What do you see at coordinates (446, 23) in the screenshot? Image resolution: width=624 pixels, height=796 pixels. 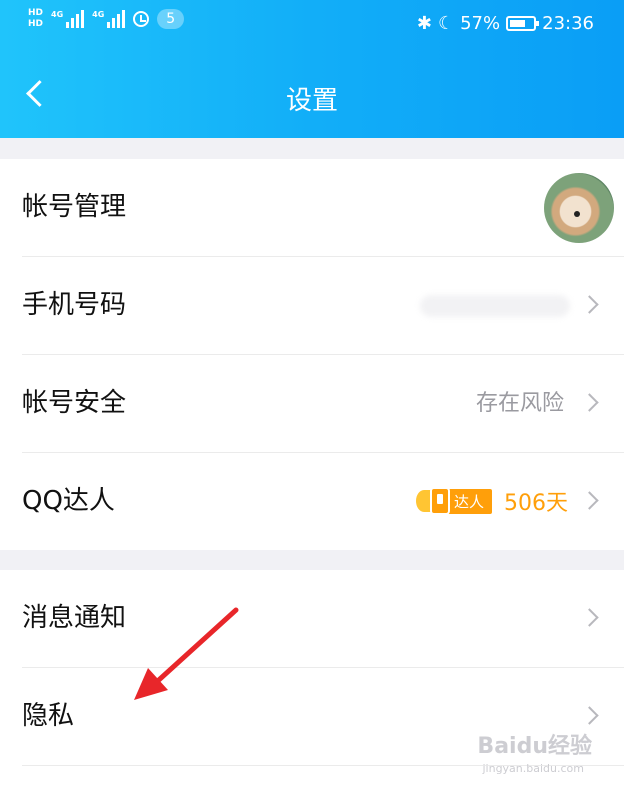 I see `moon-icon: ☾` at bounding box center [446, 23].